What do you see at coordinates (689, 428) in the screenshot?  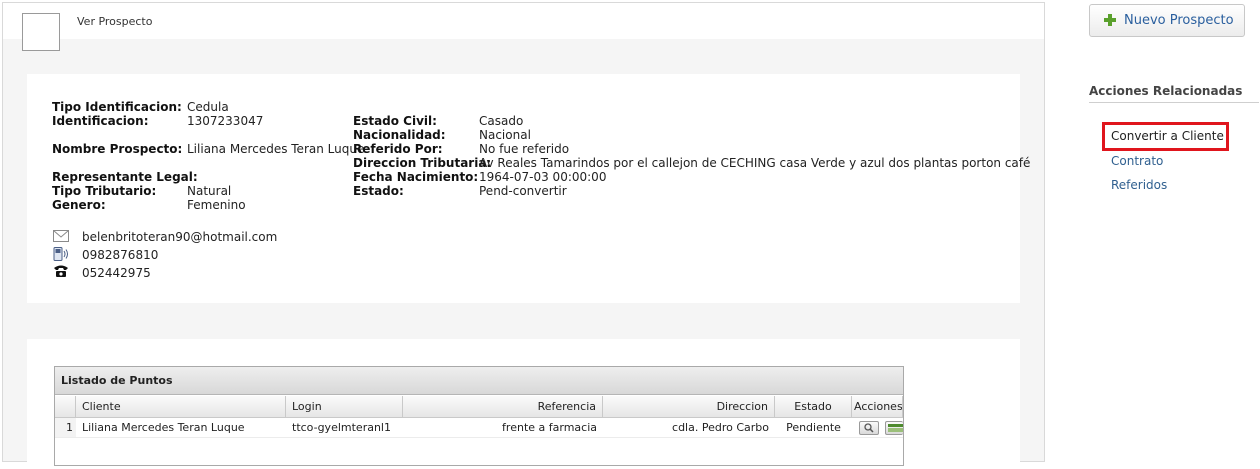 I see `cell-direccion: cdla. Pedro Carbo` at bounding box center [689, 428].